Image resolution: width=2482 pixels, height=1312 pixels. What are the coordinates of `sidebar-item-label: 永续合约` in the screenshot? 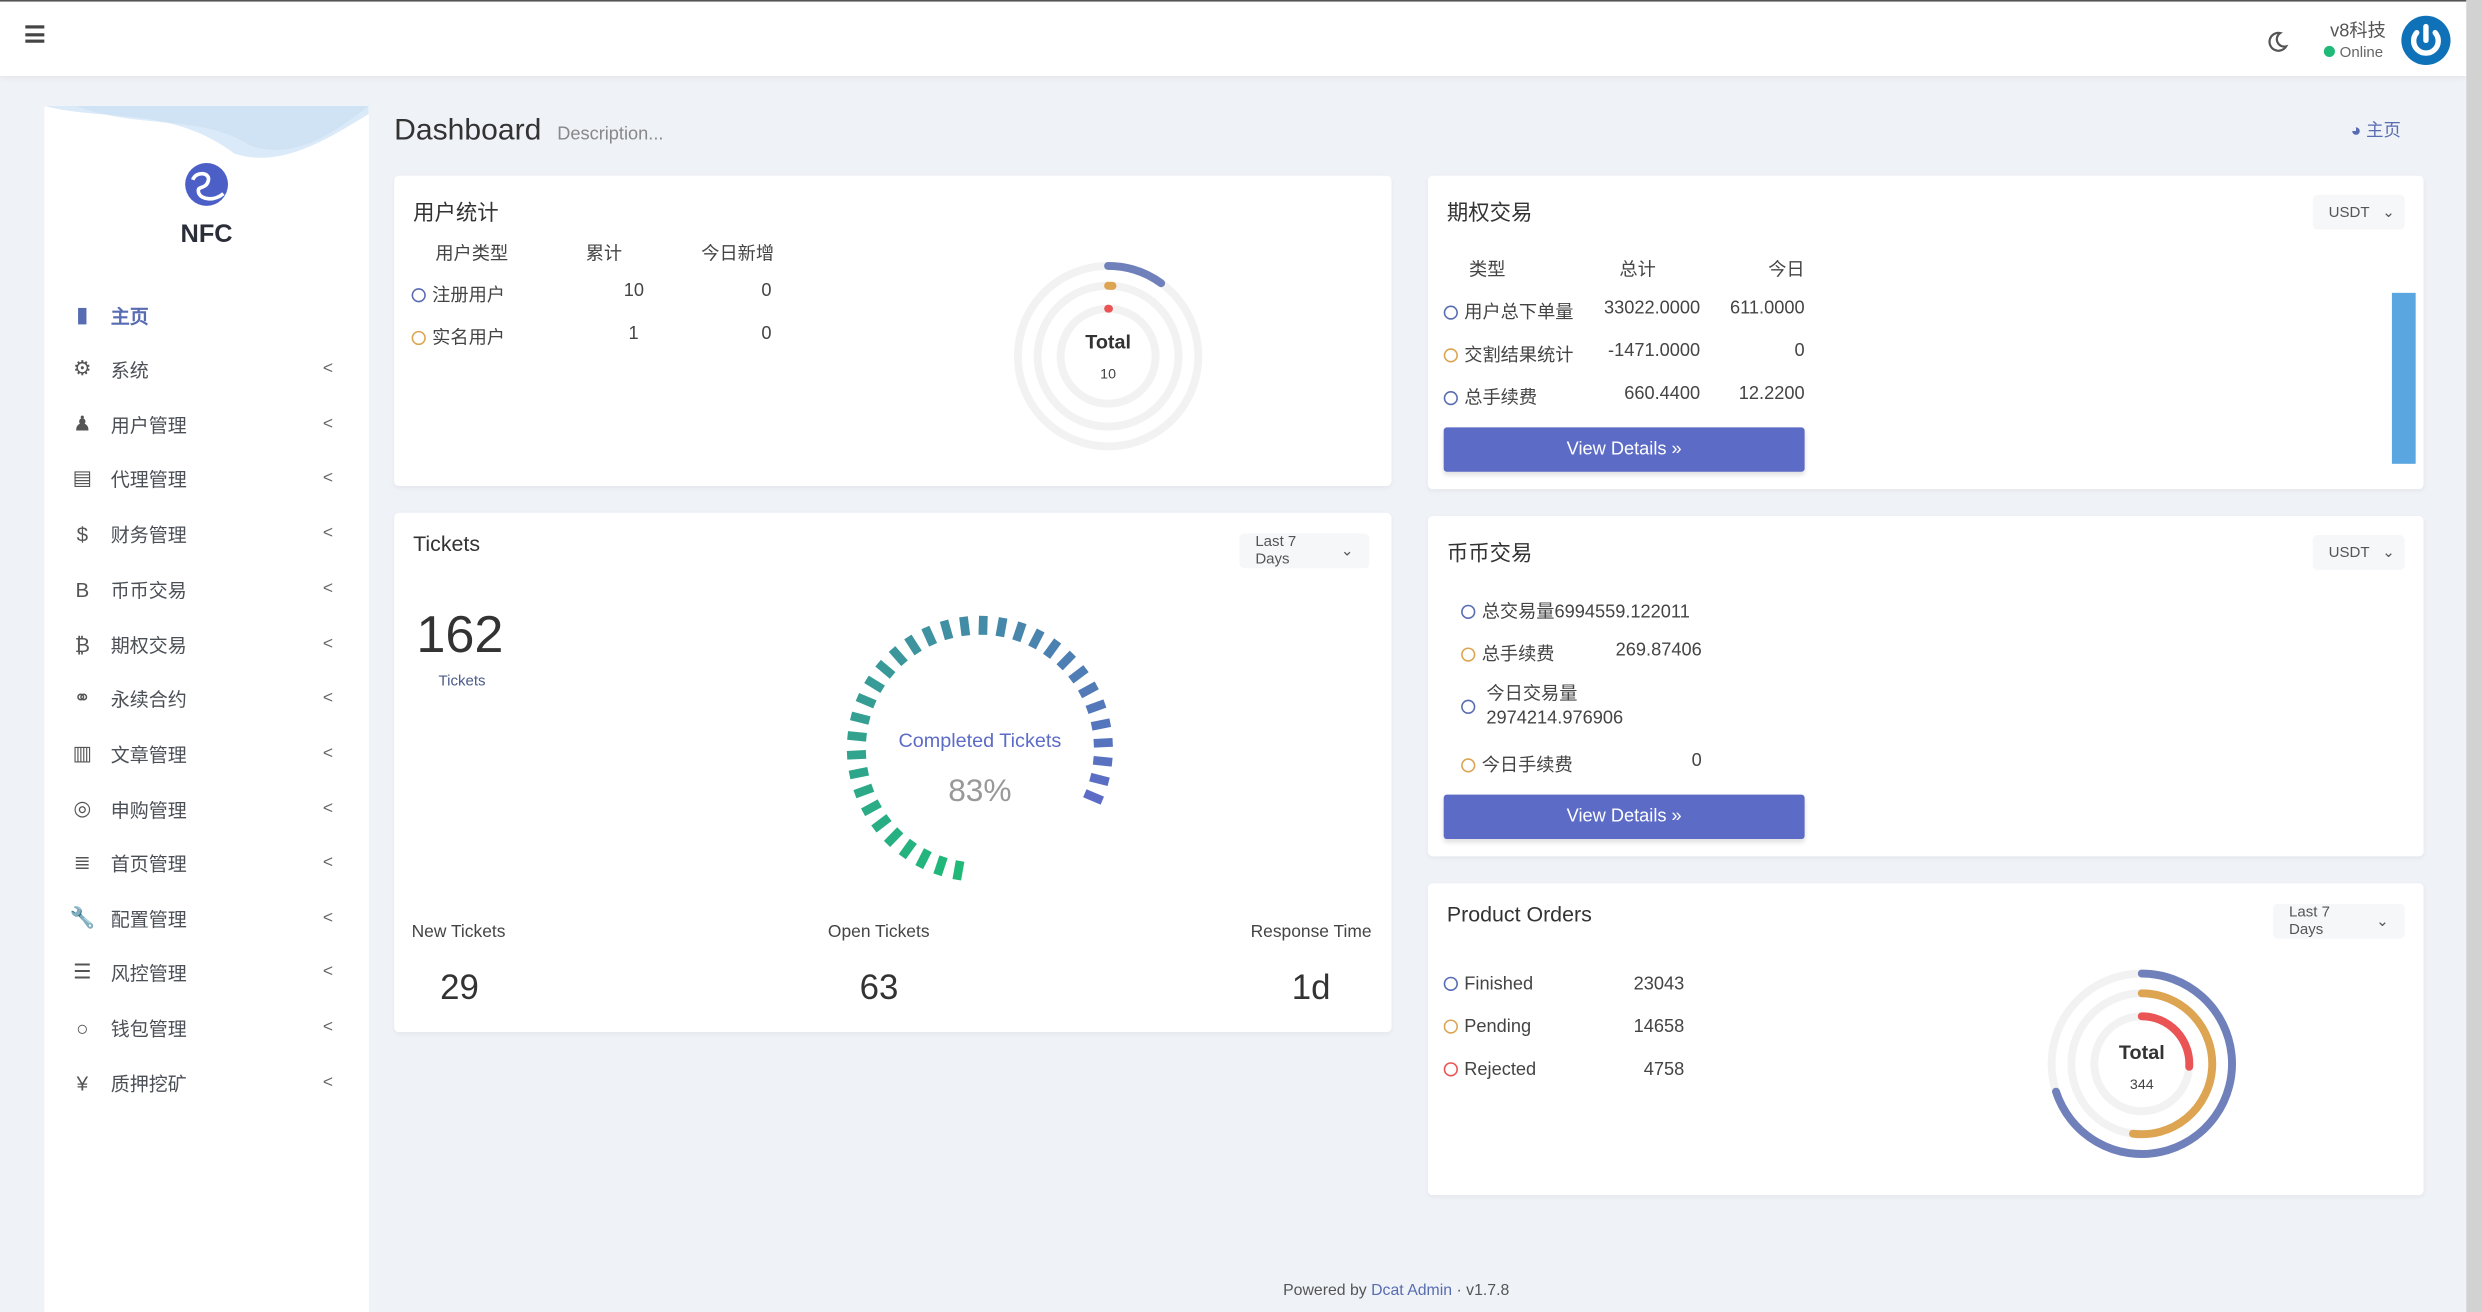 It's located at (148, 698).